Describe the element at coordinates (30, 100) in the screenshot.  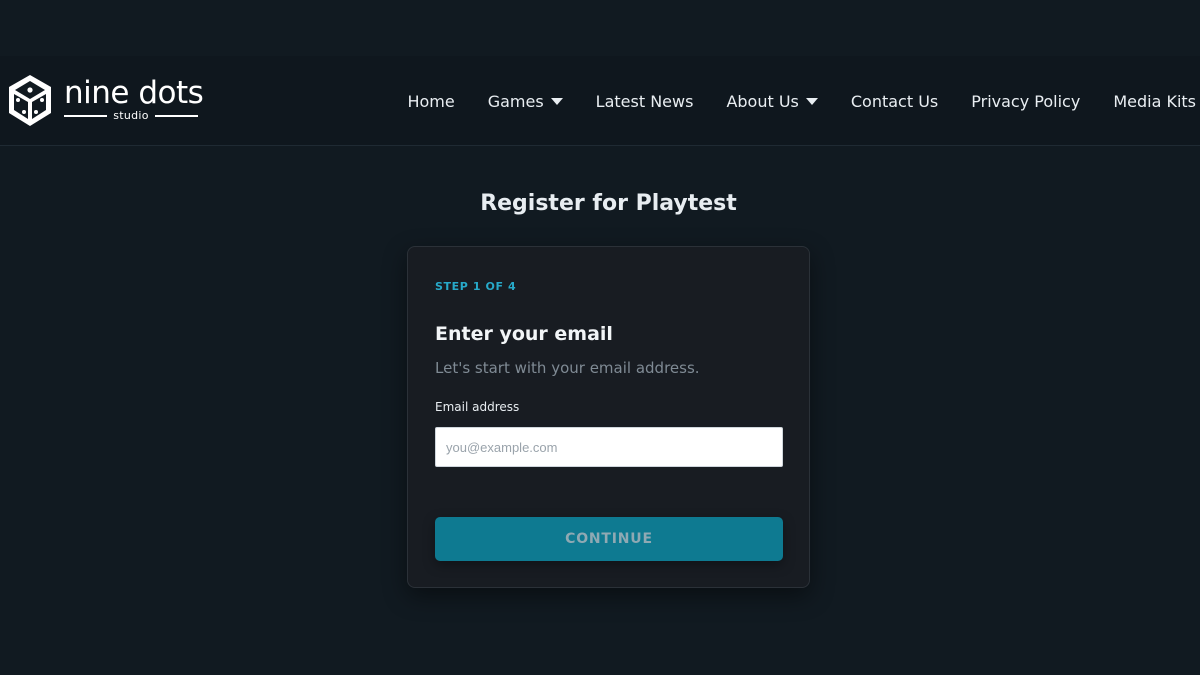
I see `dice-logo-icon` at that location.